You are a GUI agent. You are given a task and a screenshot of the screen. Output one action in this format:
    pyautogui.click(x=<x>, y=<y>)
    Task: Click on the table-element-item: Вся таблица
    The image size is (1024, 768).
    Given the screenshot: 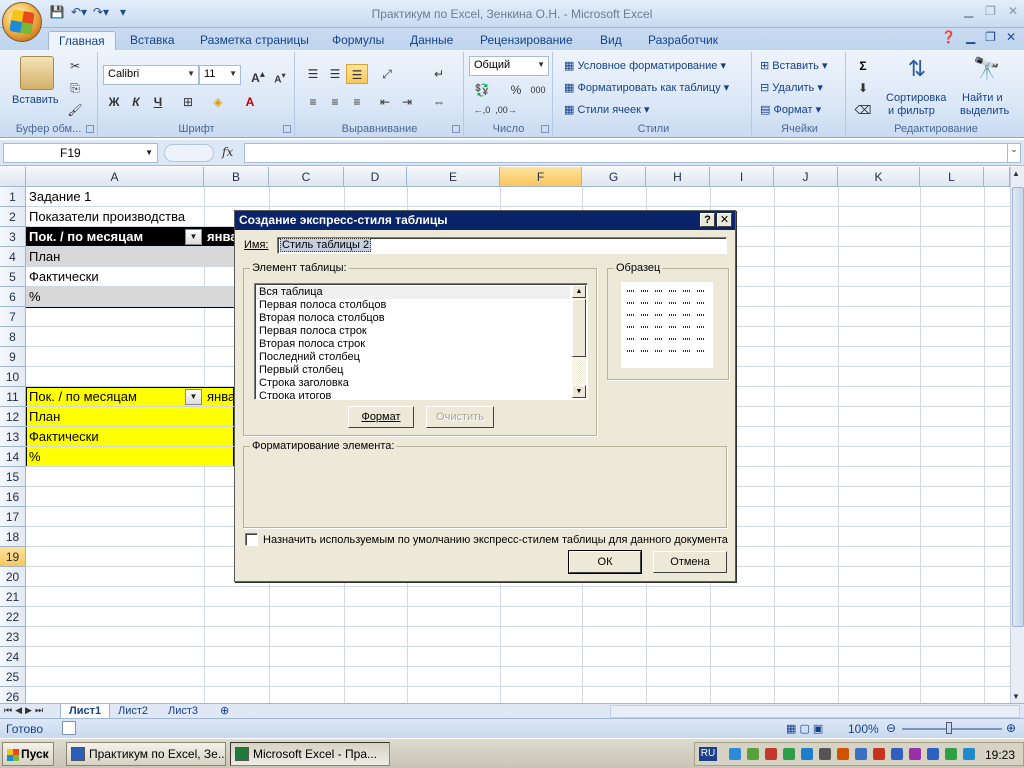 What is the action you would take?
    pyautogui.click(x=413, y=292)
    